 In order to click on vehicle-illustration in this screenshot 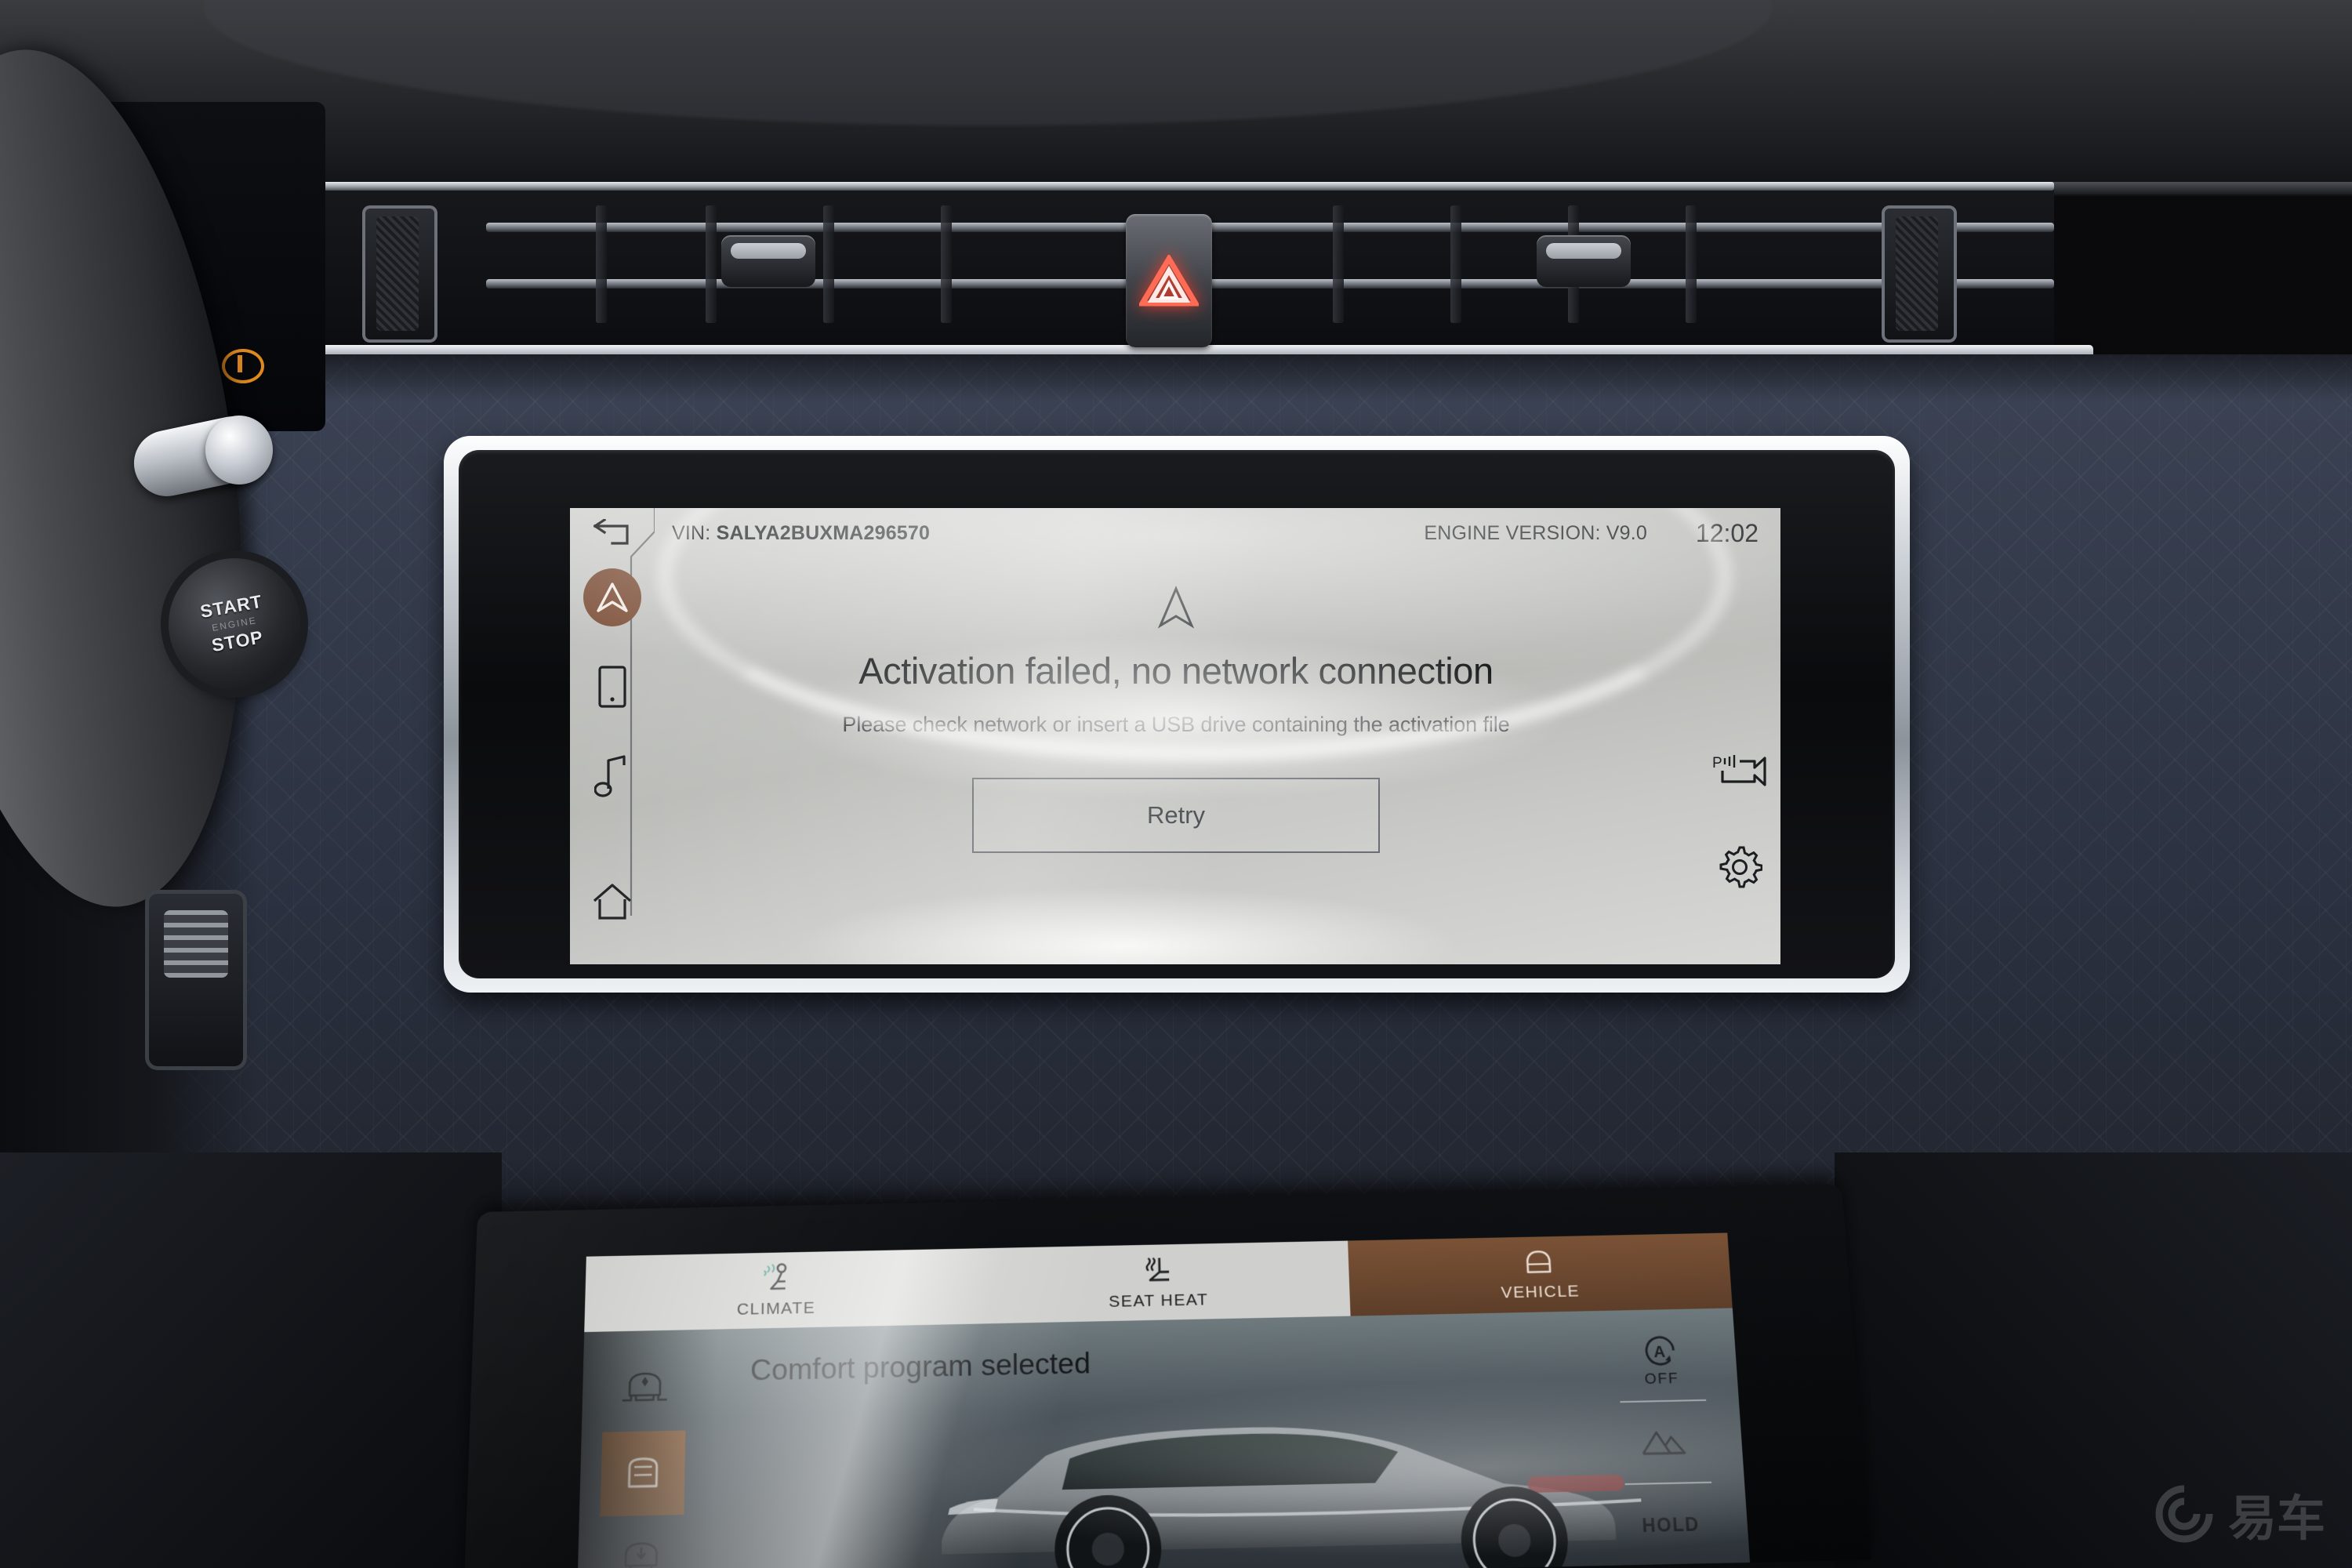, I will do `click(1317, 1494)`.